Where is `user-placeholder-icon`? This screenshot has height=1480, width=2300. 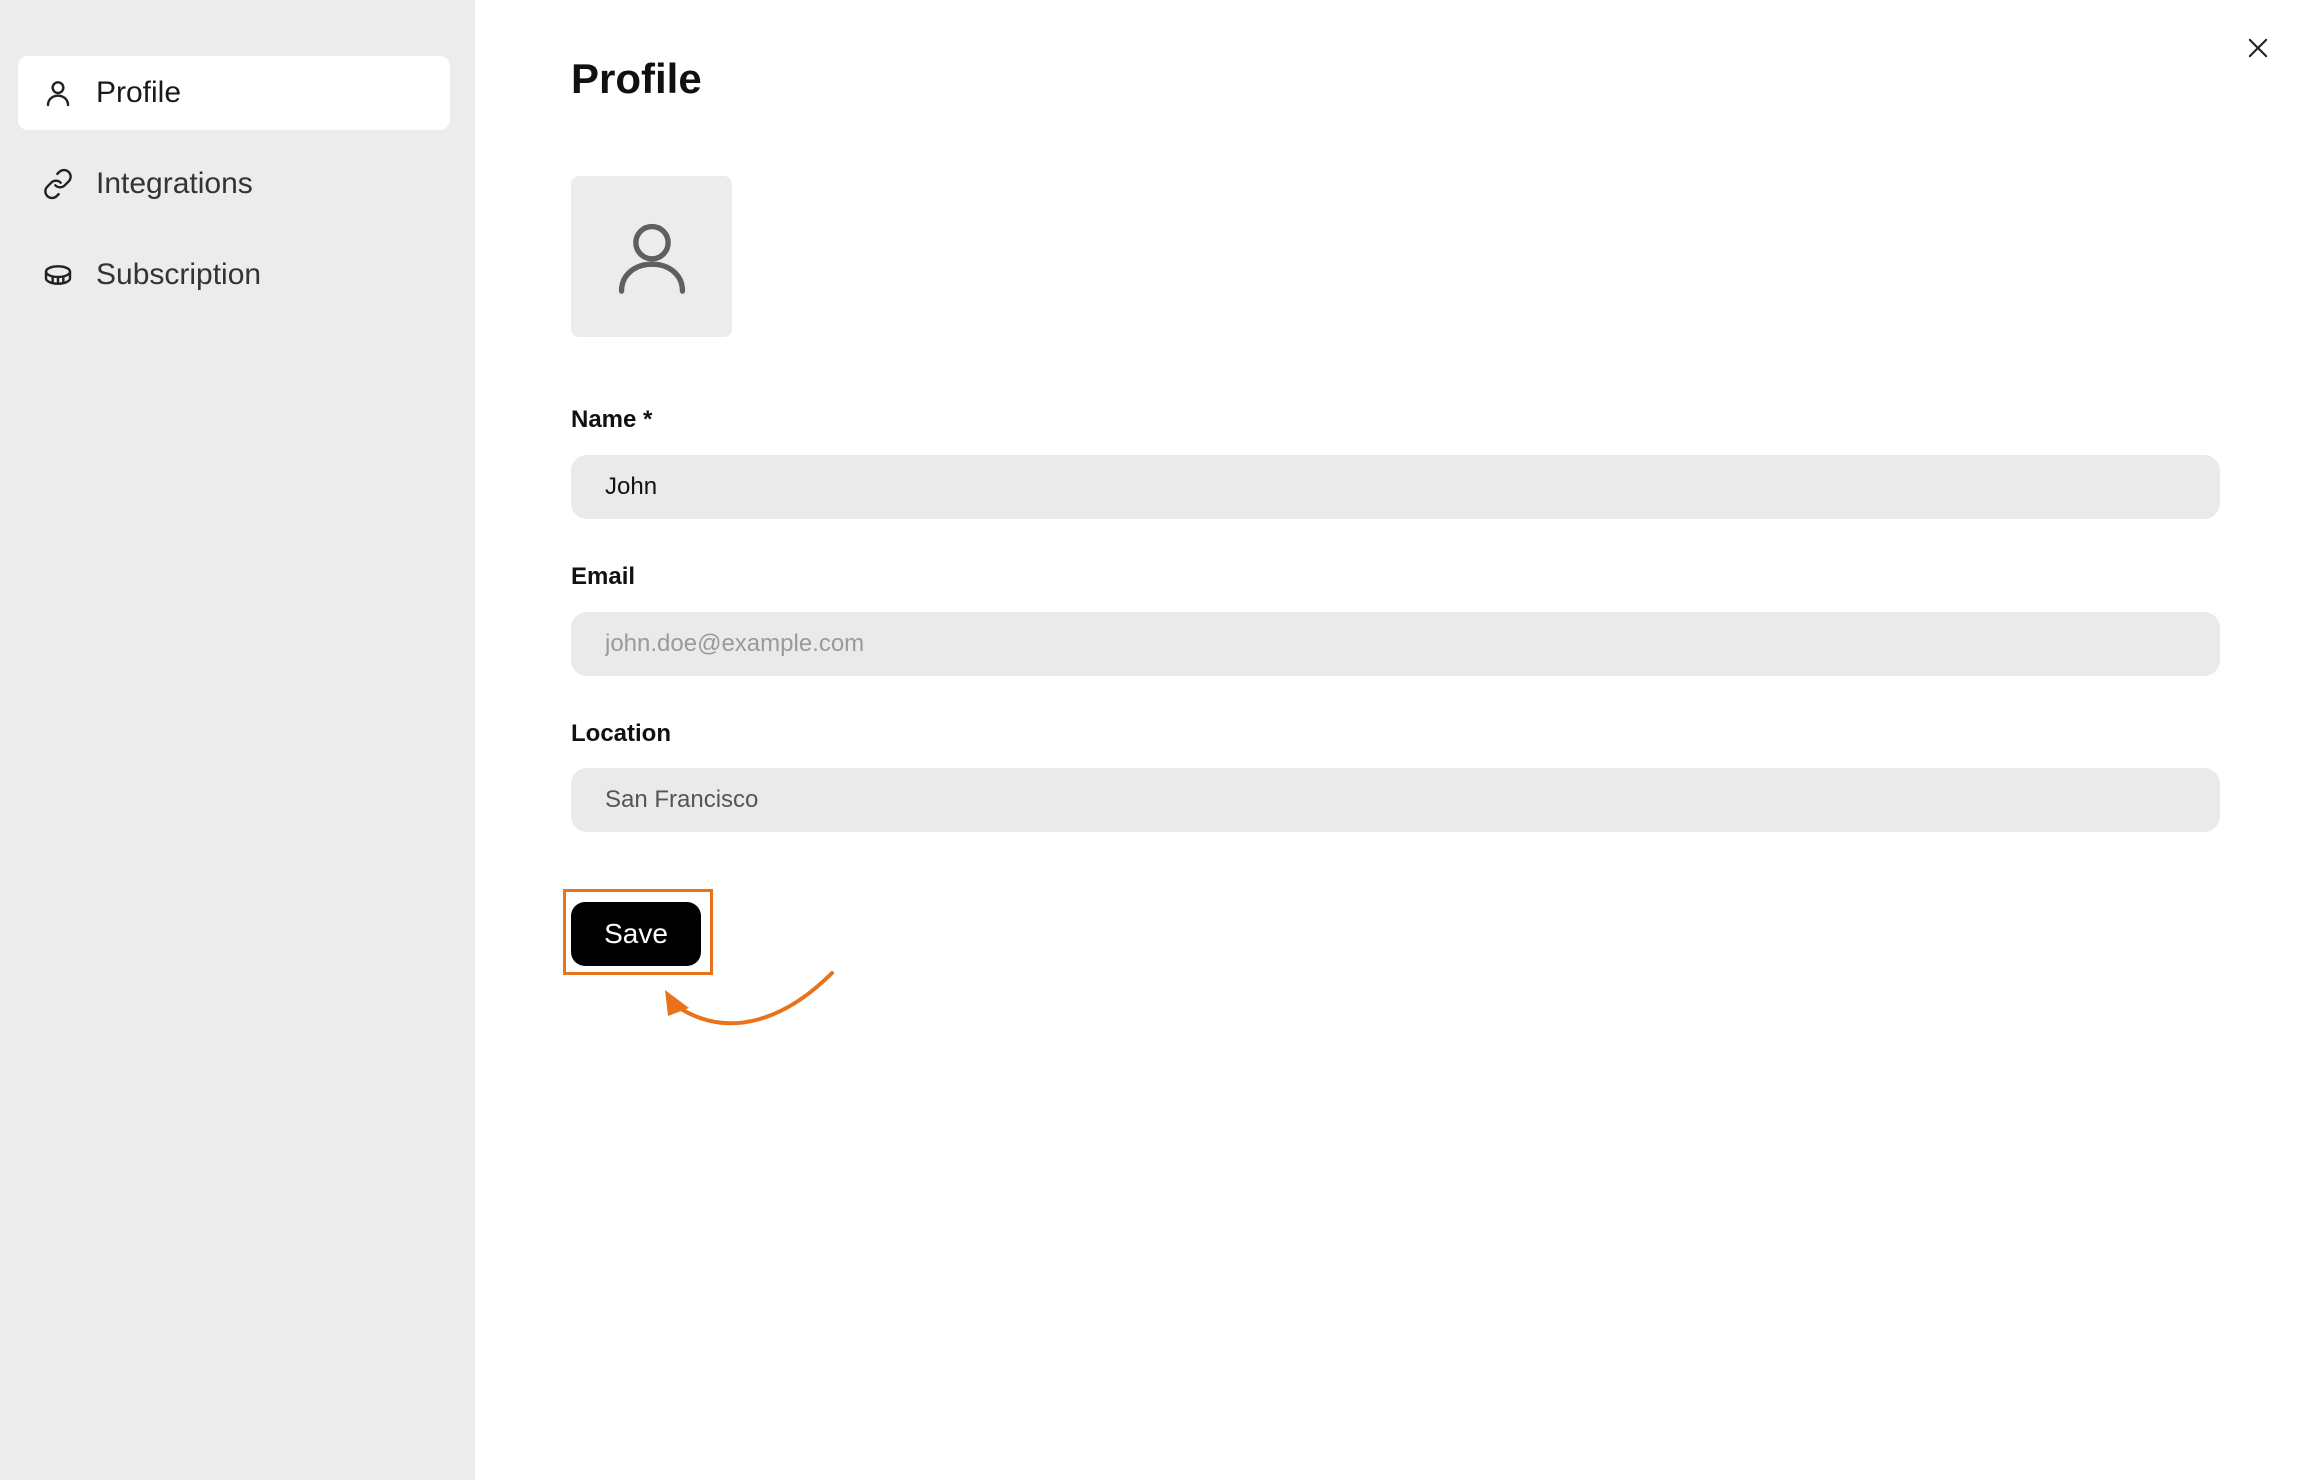 user-placeholder-icon is located at coordinates (652, 257).